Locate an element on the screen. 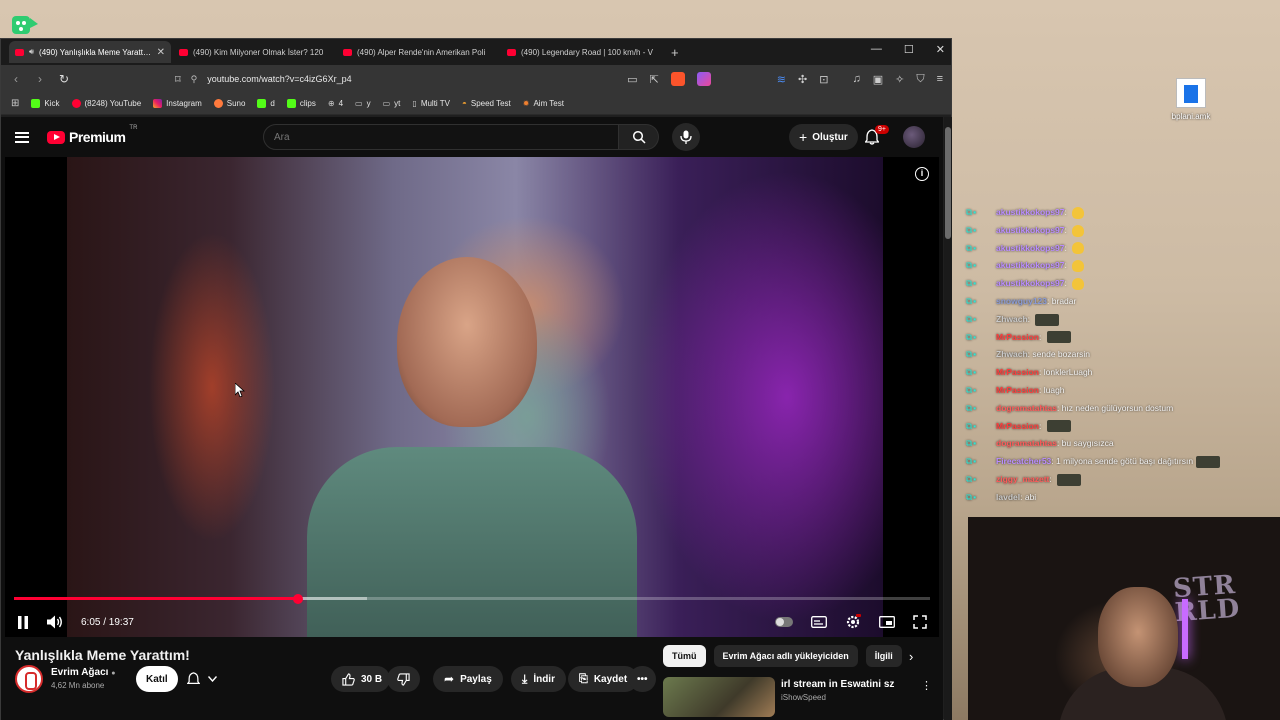 The image size is (1280, 720). settings-gear-icon is located at coordinates (853, 622).